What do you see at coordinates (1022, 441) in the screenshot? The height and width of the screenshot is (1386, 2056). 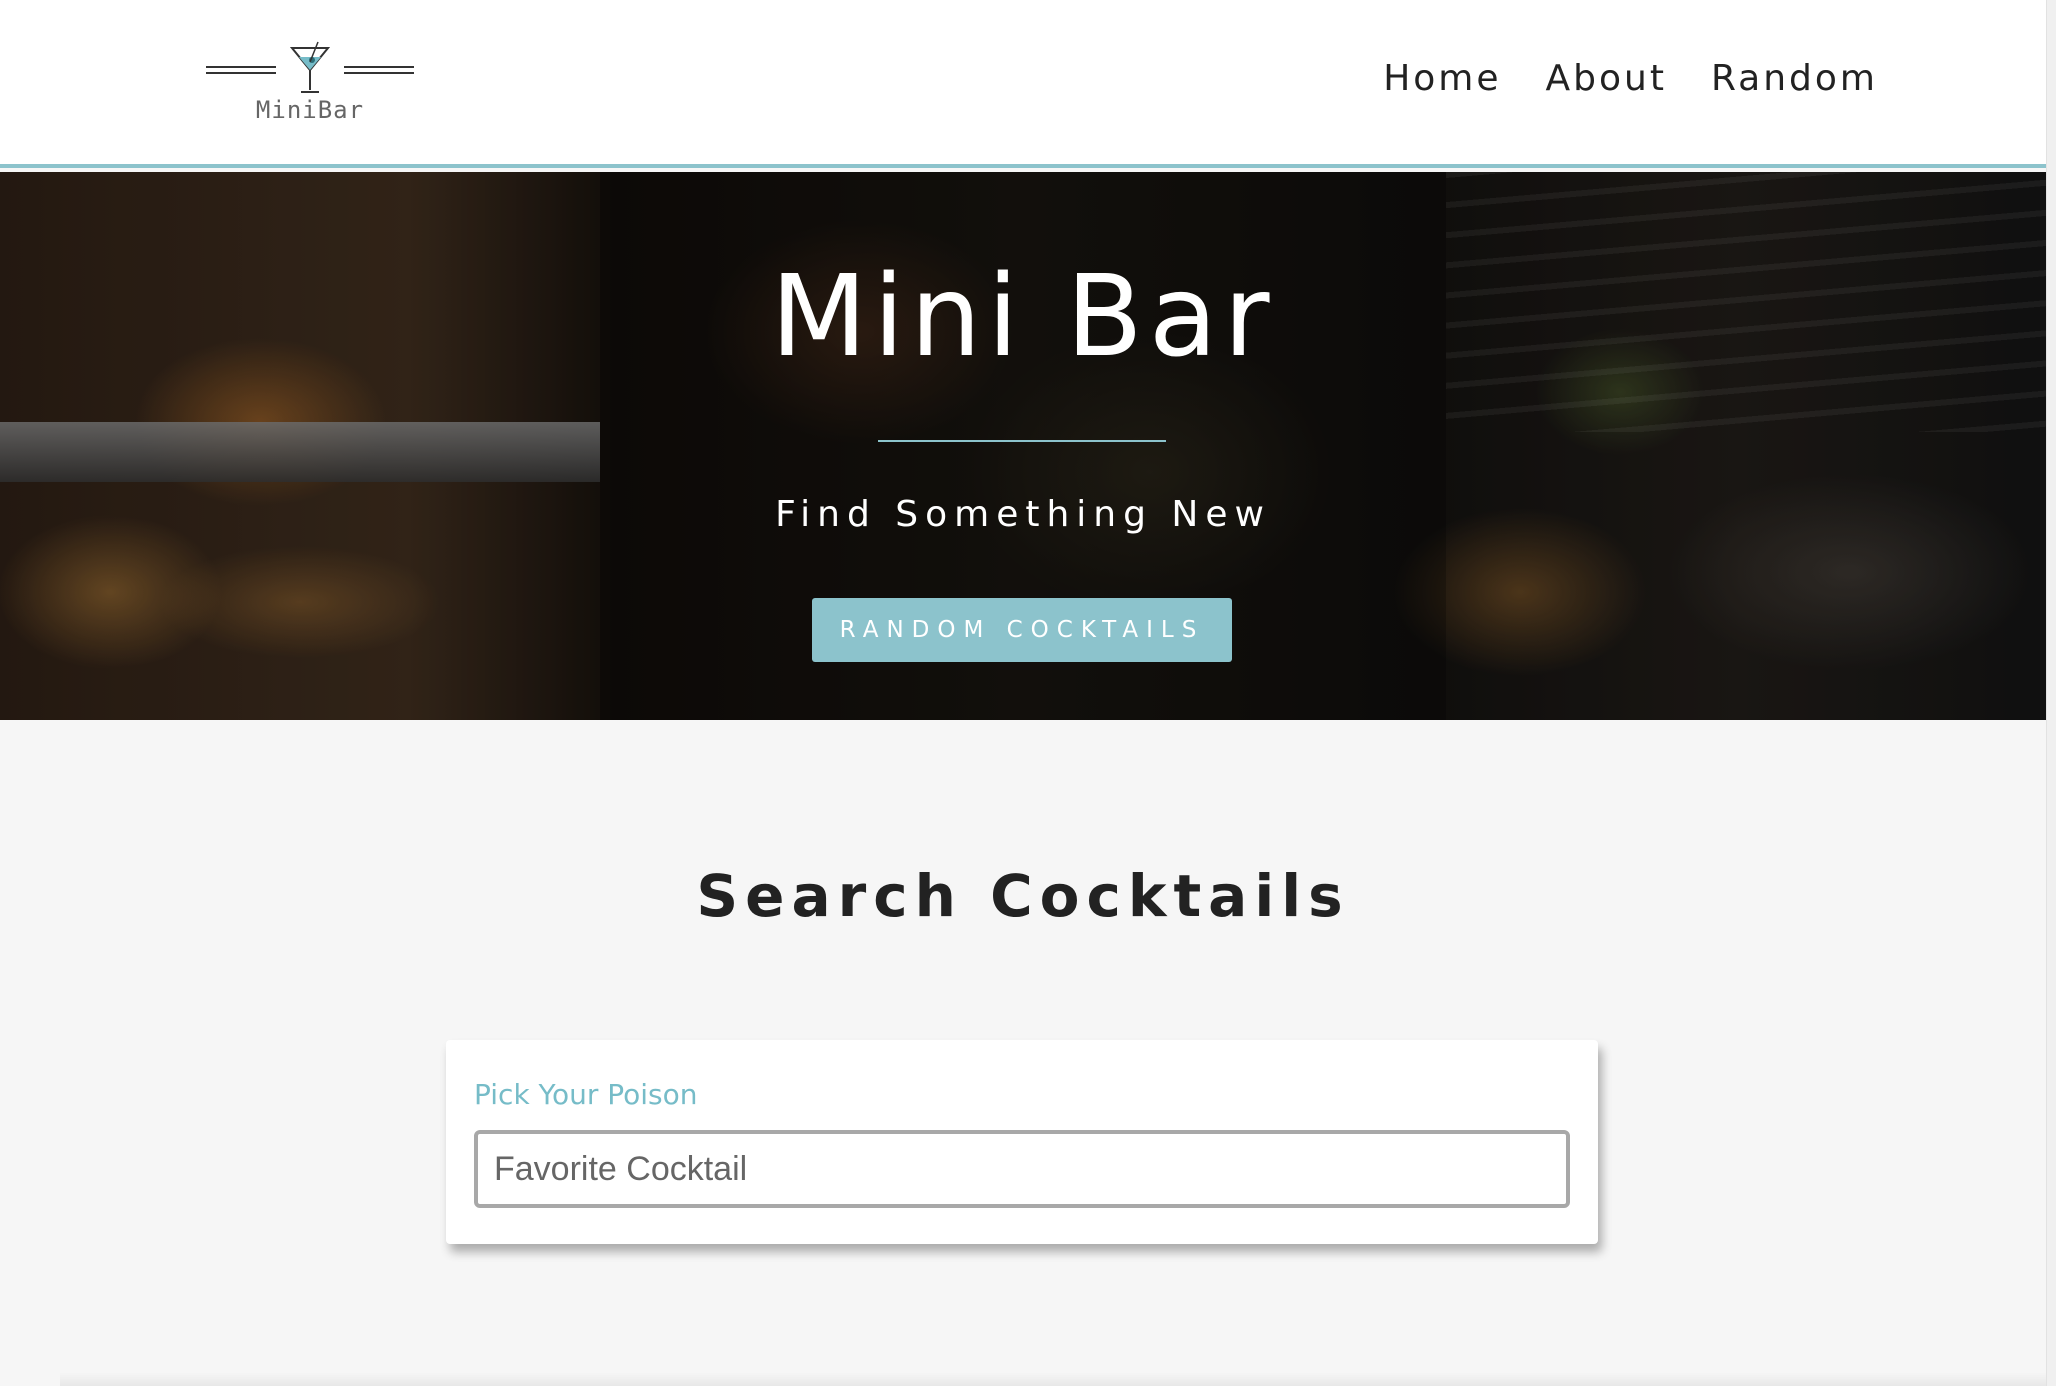 I see `hero-divider` at bounding box center [1022, 441].